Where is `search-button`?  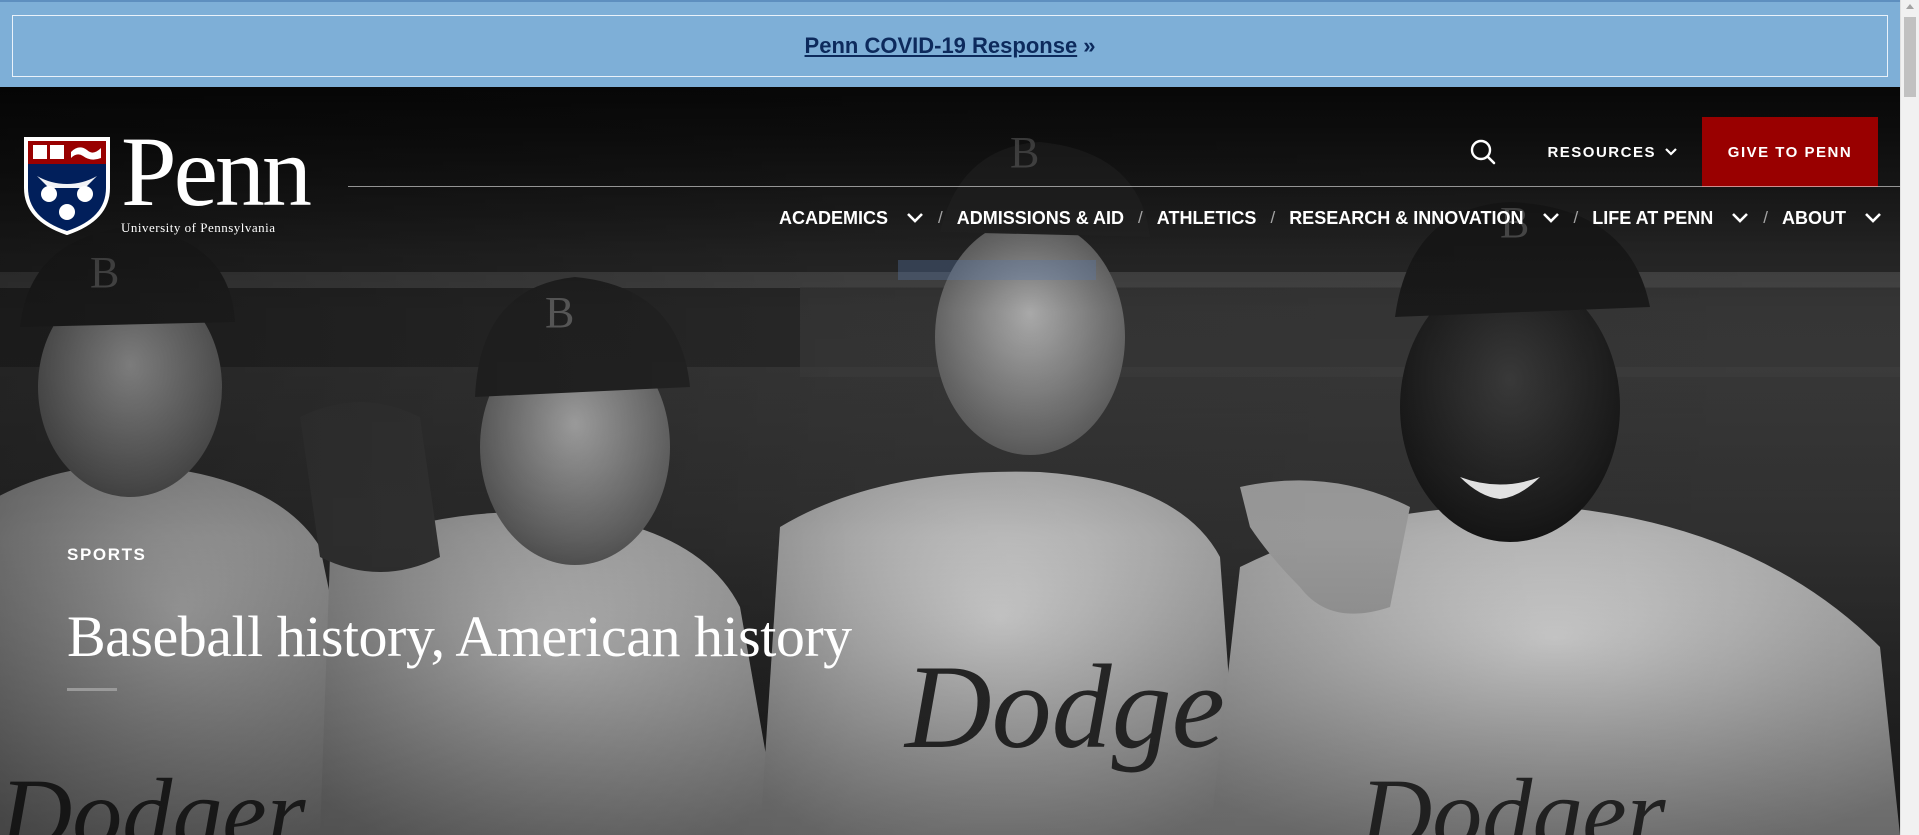
search-button is located at coordinates (1483, 152).